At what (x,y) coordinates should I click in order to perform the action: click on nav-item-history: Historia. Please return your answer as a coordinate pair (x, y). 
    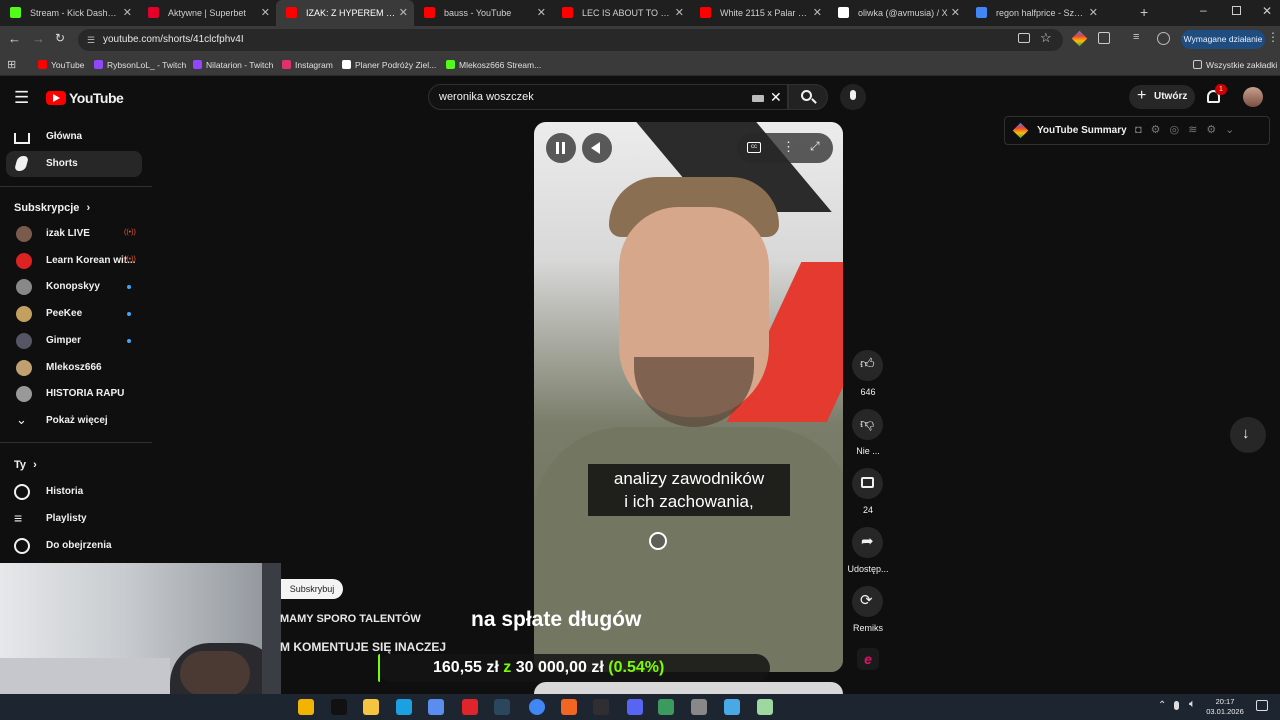
    Looking at the image, I should click on (74, 492).